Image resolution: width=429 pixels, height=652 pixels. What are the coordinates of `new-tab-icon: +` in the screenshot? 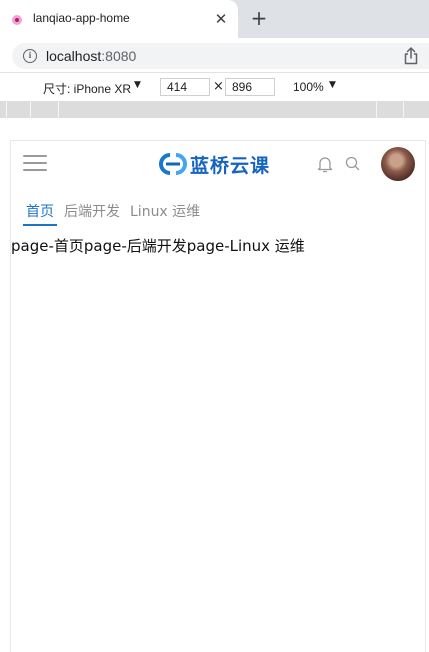 It's located at (259, 18).